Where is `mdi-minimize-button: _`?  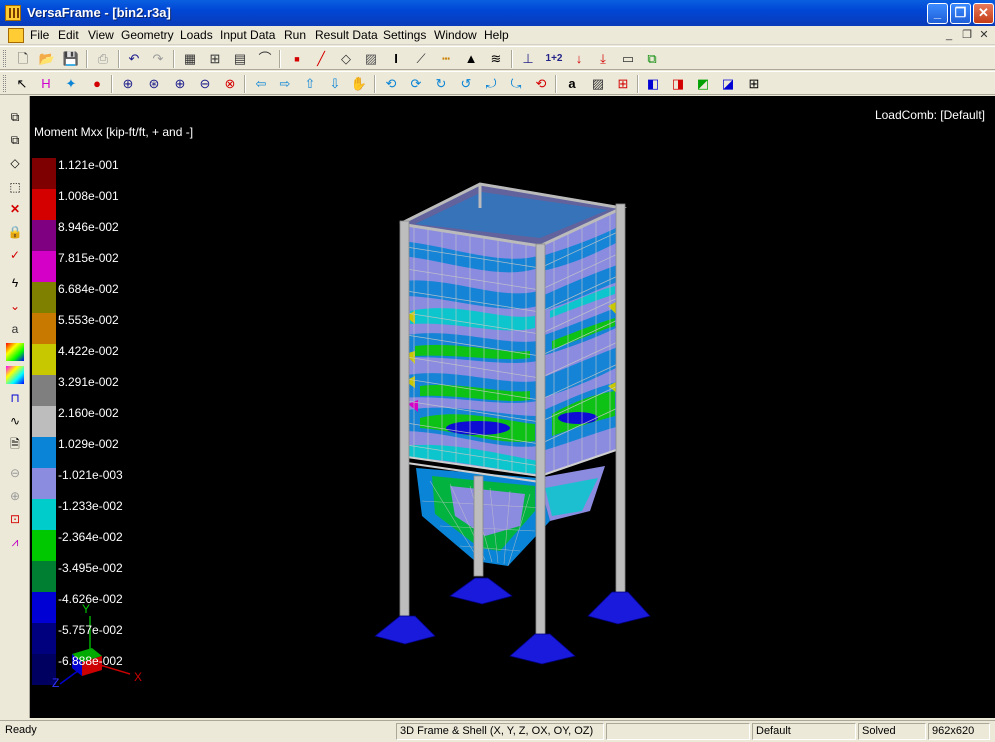
mdi-minimize-button: _ is located at coordinates (949, 35).